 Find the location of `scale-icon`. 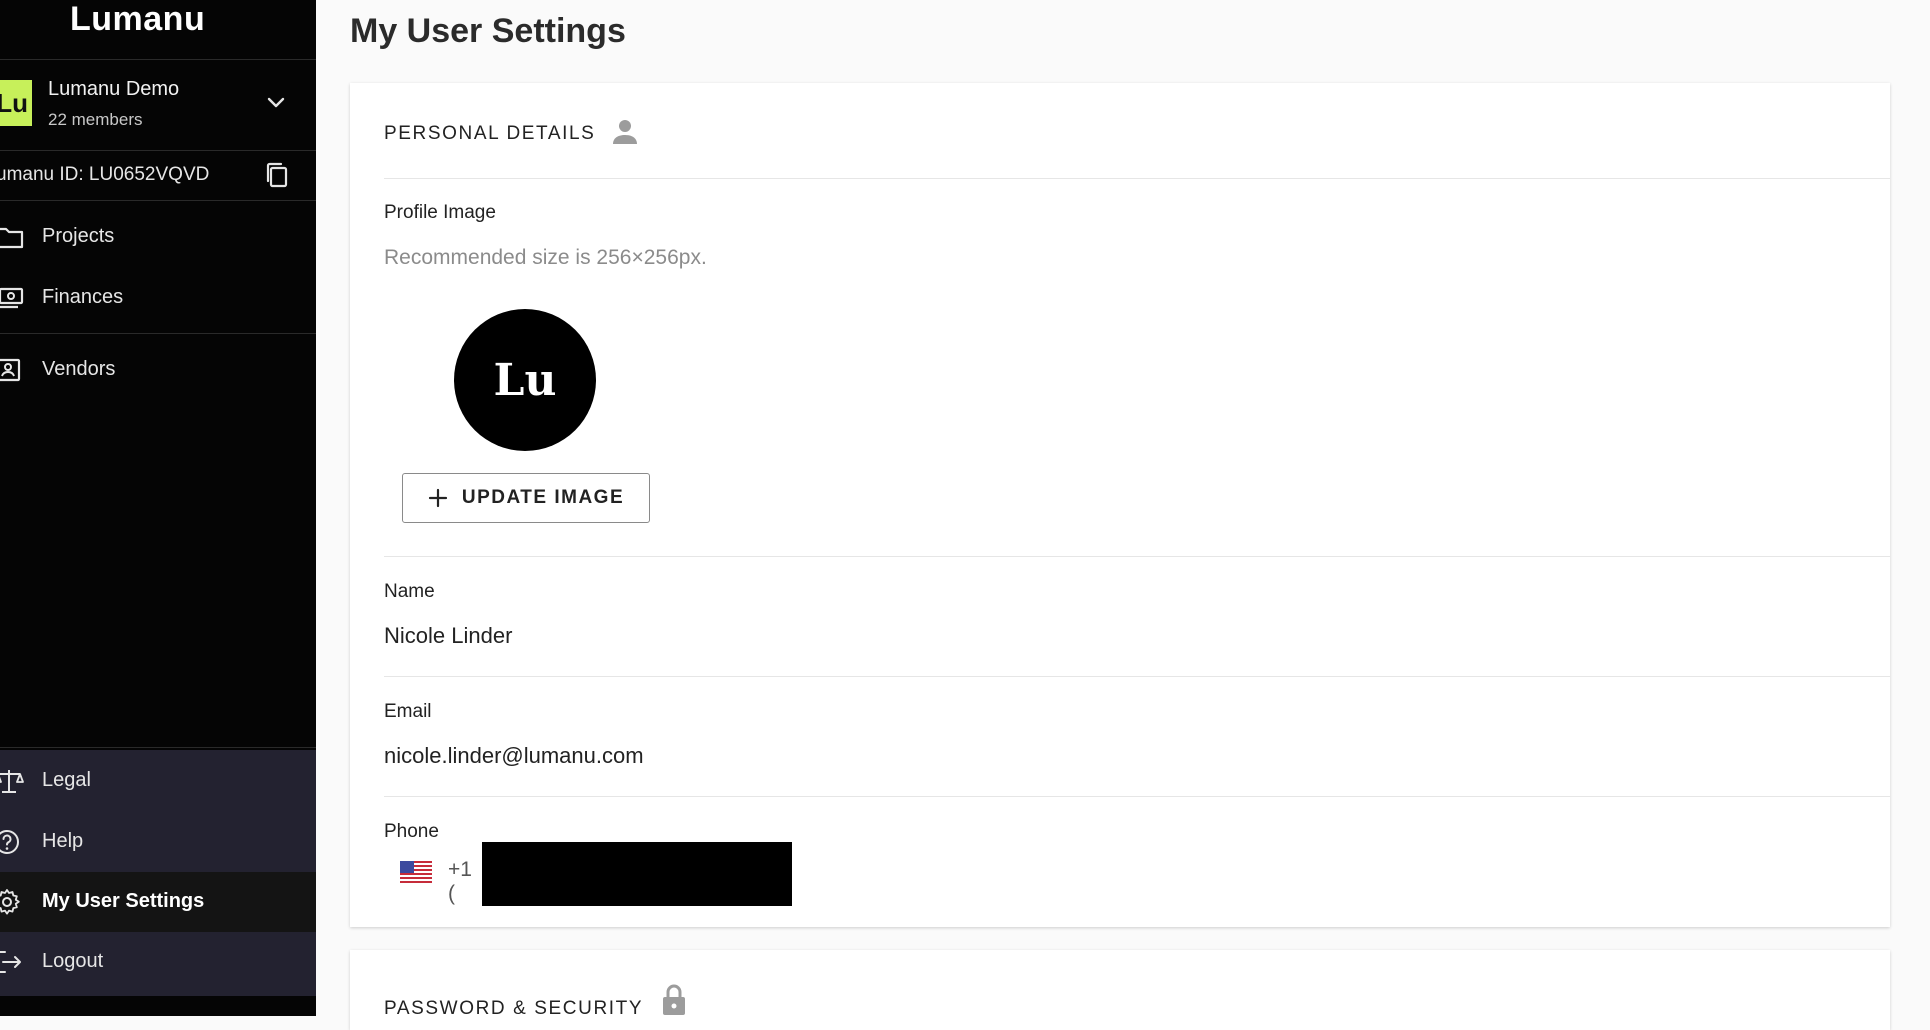

scale-icon is located at coordinates (12, 781).